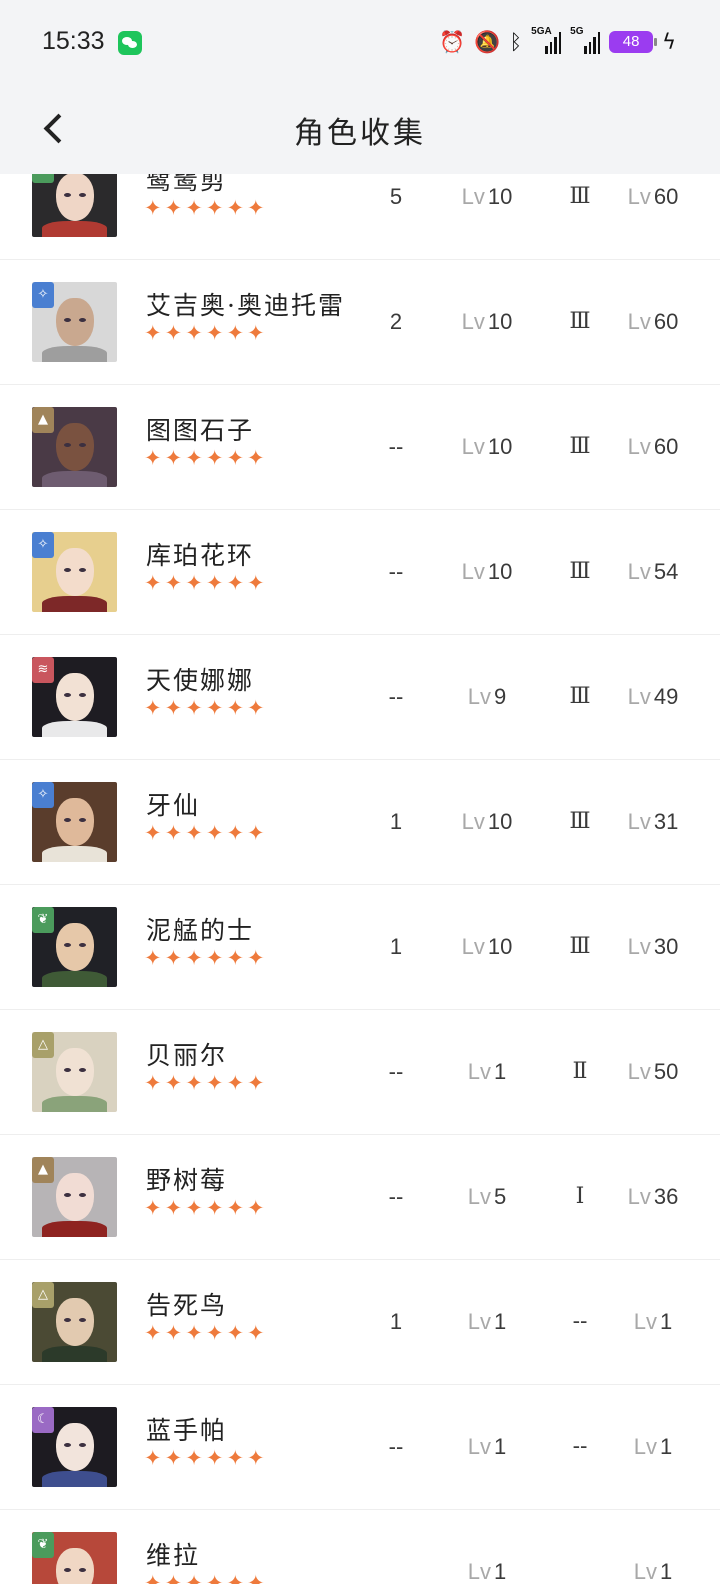  I want to click on constellation-value: 5, so click(396, 196).